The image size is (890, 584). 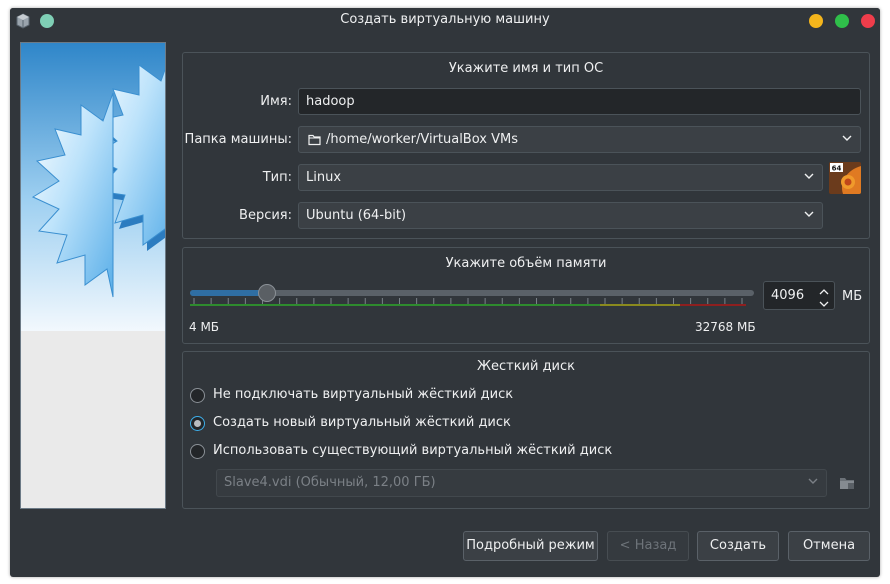 I want to click on expert-mode-button: Подробный режим, so click(x=530, y=546).